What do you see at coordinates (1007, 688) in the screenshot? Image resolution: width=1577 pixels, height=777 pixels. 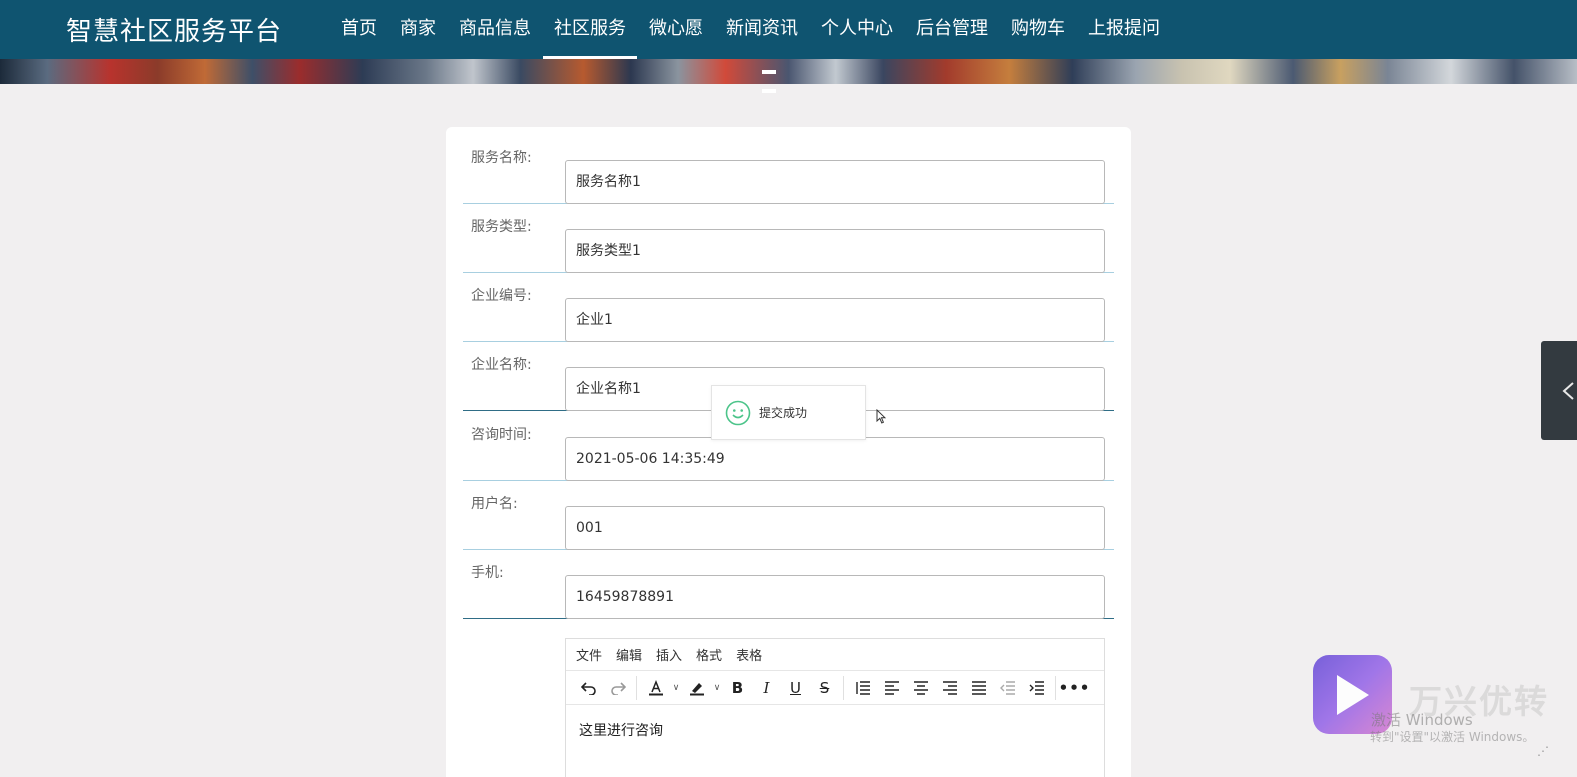 I see `outdent-icon` at bounding box center [1007, 688].